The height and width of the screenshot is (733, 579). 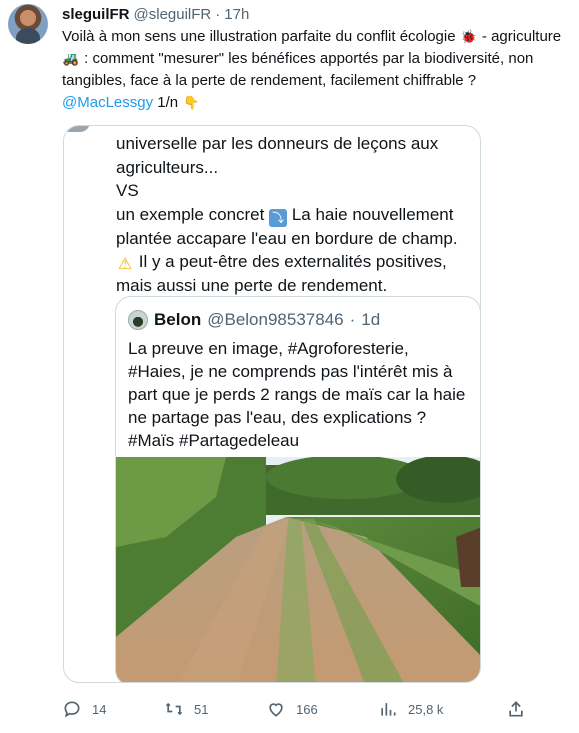 What do you see at coordinates (468, 36) in the screenshot?
I see `ladybug-icon: 🐞` at bounding box center [468, 36].